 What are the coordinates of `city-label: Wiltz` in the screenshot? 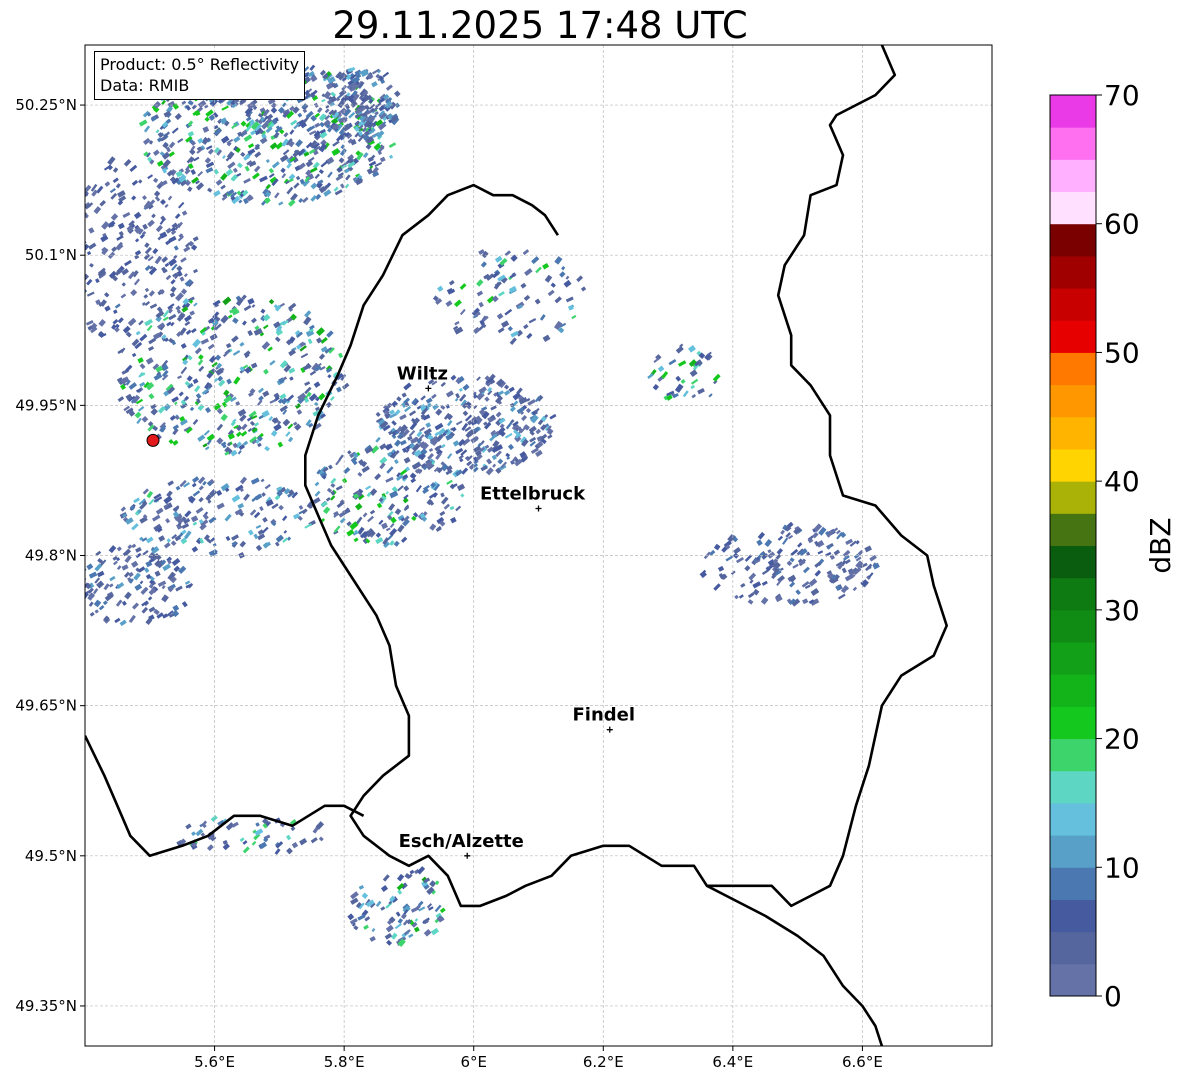 It's located at (422, 373).